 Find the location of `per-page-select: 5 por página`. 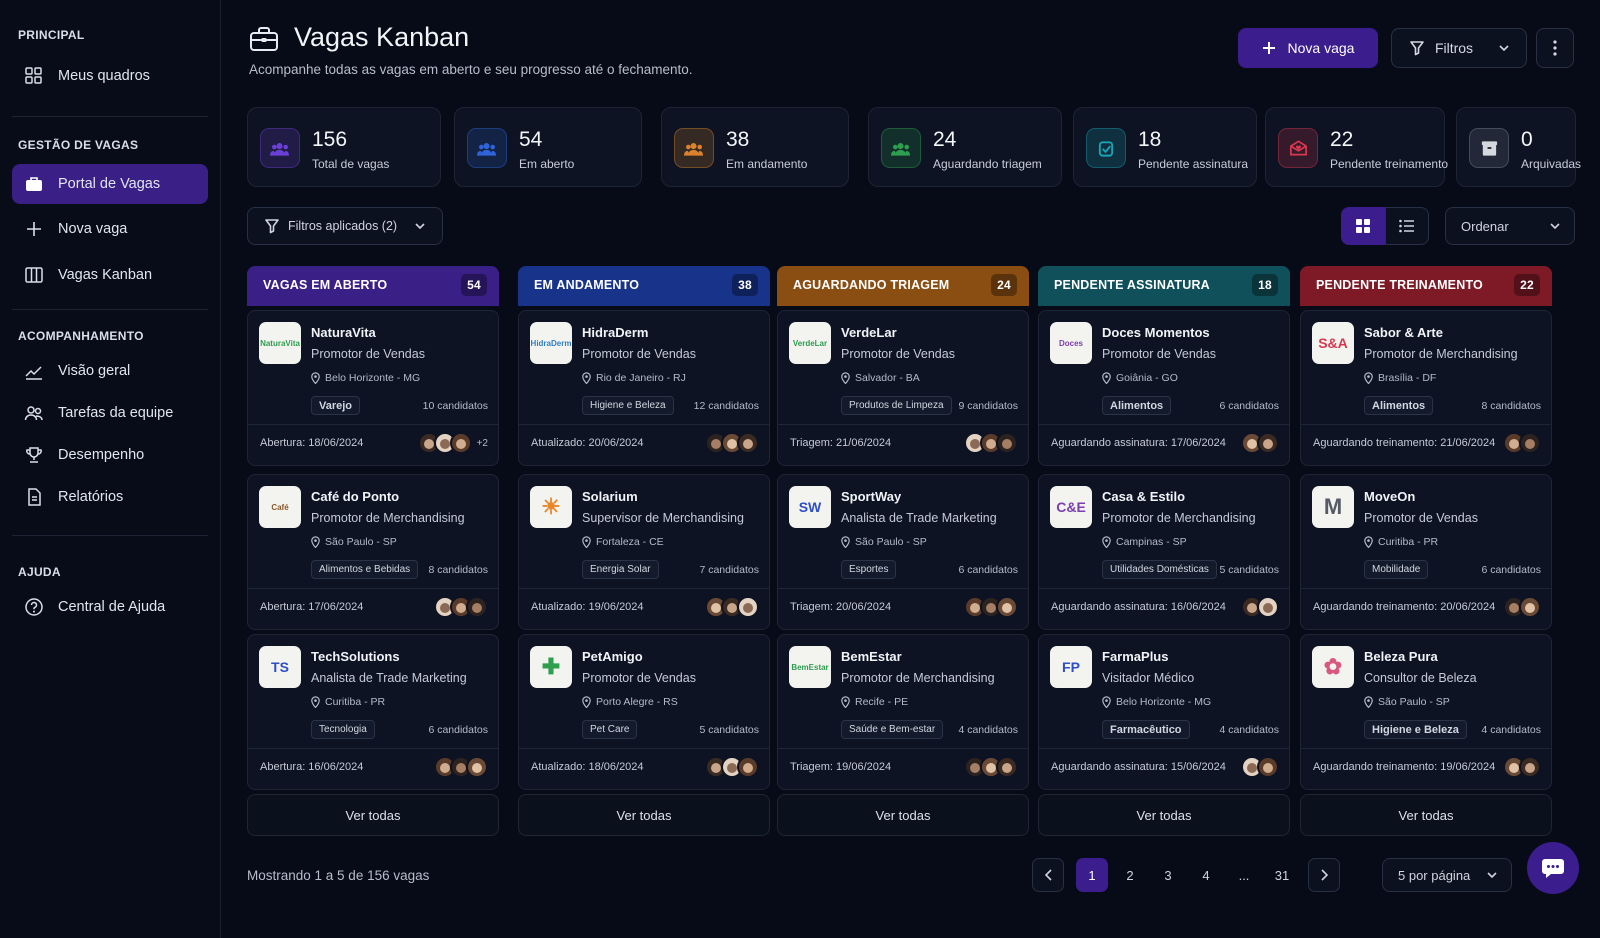

per-page-select: 5 por página is located at coordinates (1447, 875).